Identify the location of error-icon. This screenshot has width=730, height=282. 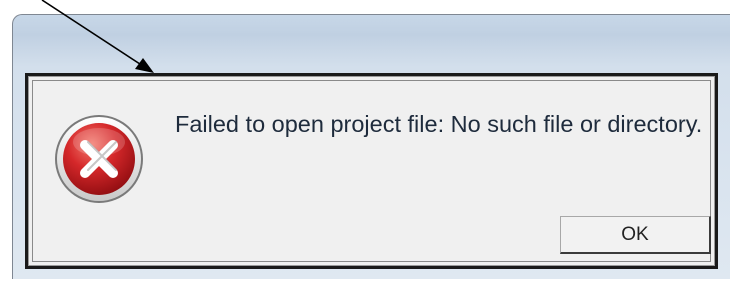
(99, 159).